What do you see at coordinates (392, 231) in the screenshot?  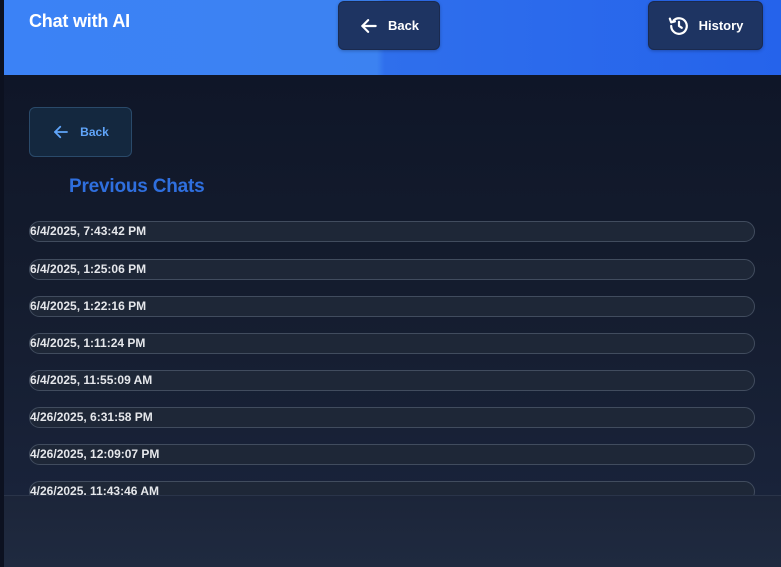 I see `chat-history-item: 6/4/2025, 7:43:42 PM` at bounding box center [392, 231].